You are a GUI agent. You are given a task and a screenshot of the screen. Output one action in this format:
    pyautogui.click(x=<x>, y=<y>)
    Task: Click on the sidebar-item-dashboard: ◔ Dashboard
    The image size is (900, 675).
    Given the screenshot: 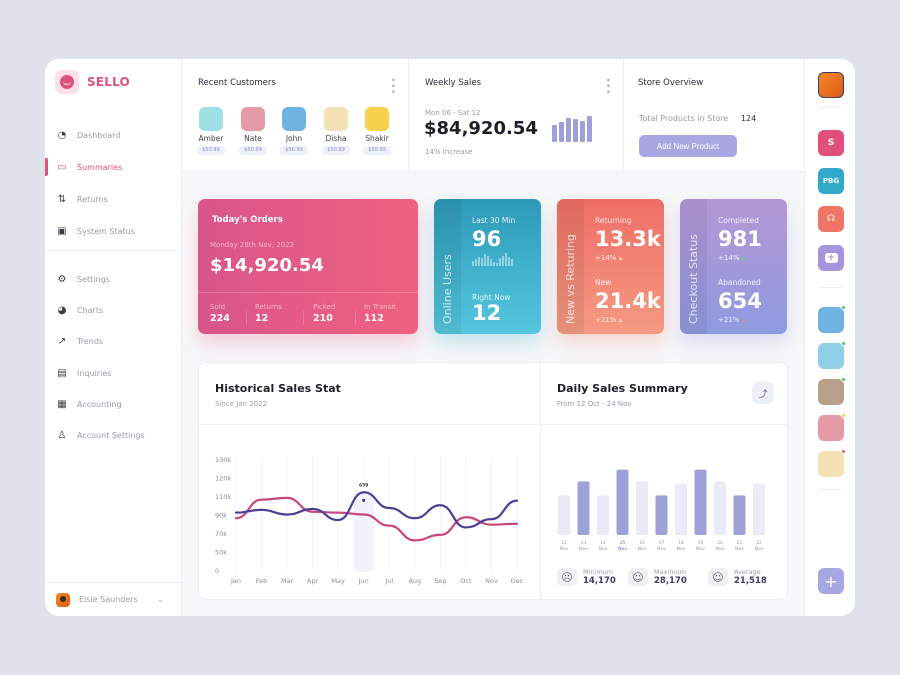 What is the action you would take?
    pyautogui.click(x=113, y=135)
    